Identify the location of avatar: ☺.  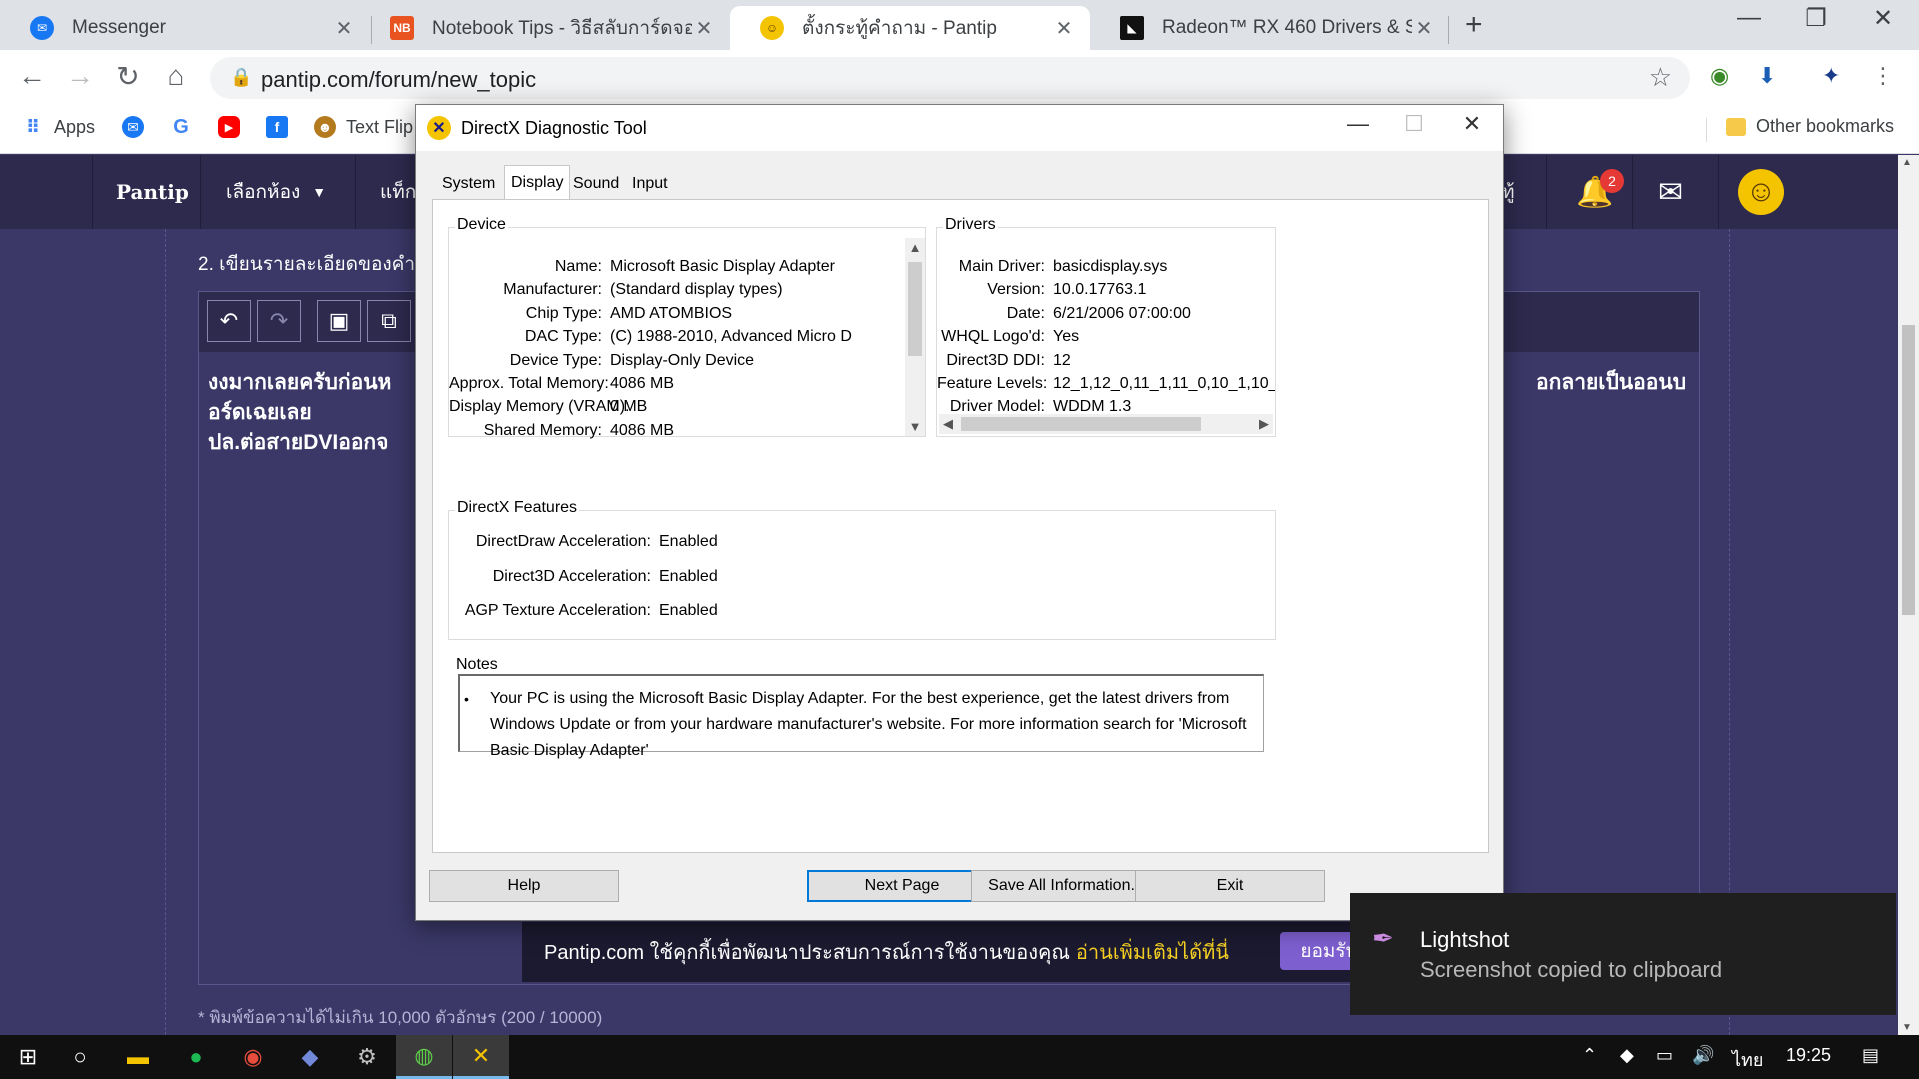
(1761, 192).